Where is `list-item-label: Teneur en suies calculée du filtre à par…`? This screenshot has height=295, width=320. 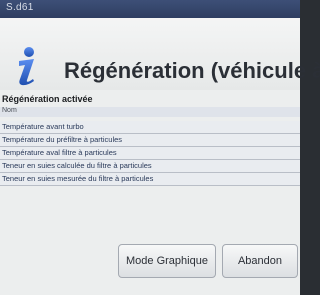 list-item-label: Teneur en suies calculée du filtre à par… is located at coordinates (77, 165).